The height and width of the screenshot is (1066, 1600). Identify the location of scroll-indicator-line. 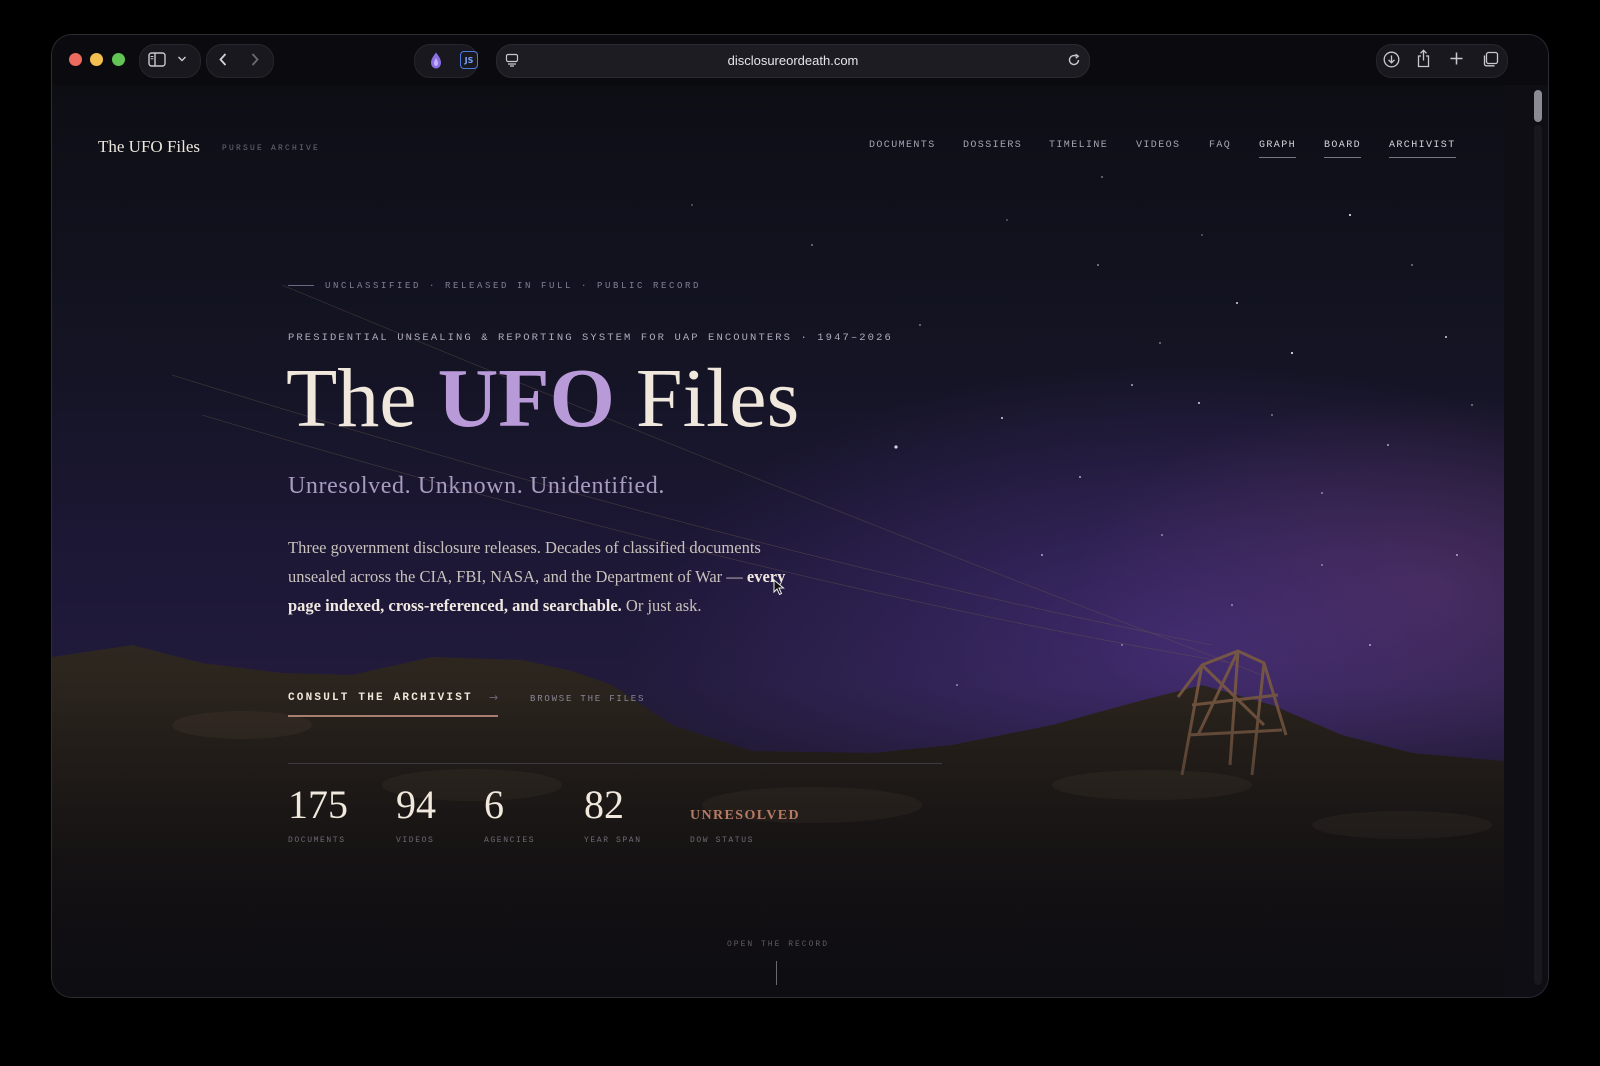
(776, 973).